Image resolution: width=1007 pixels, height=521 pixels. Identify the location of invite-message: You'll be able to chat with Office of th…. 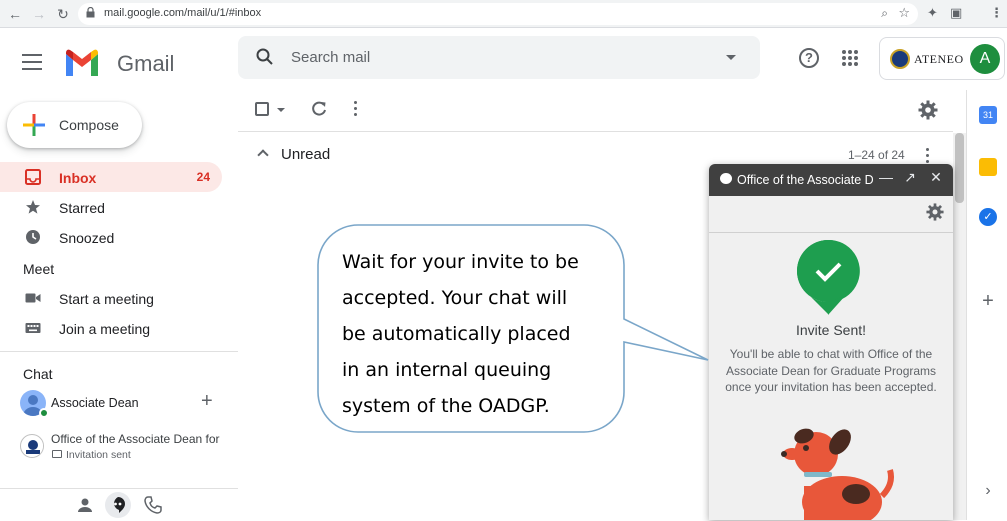
(831, 370).